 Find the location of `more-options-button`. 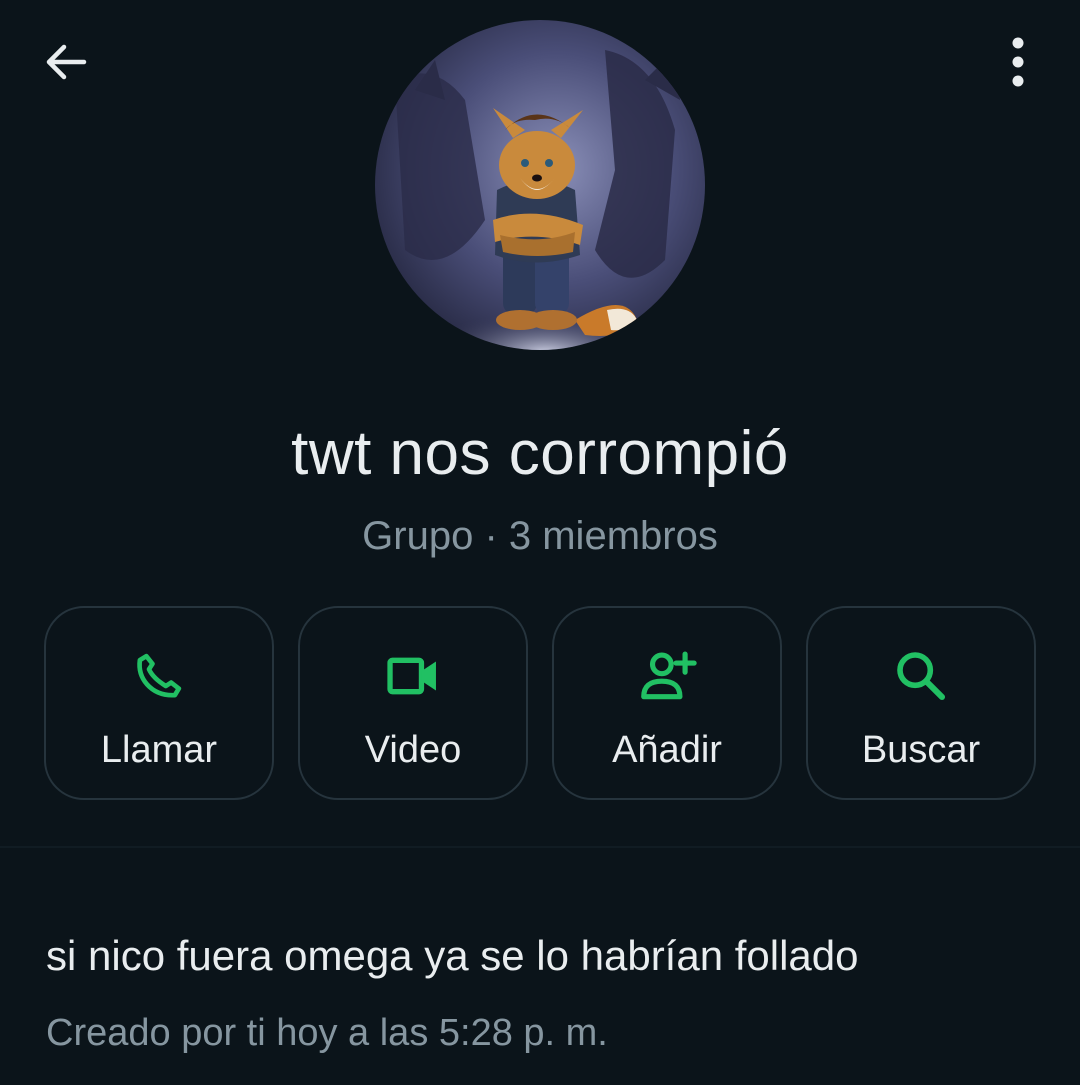

more-options-button is located at coordinates (1018, 64).